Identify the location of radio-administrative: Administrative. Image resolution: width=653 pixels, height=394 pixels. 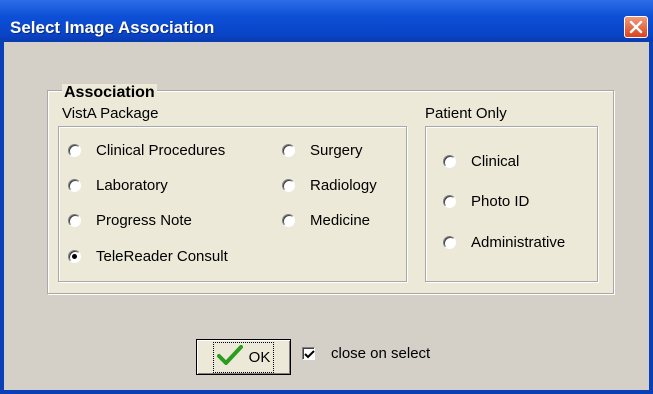
(504, 242).